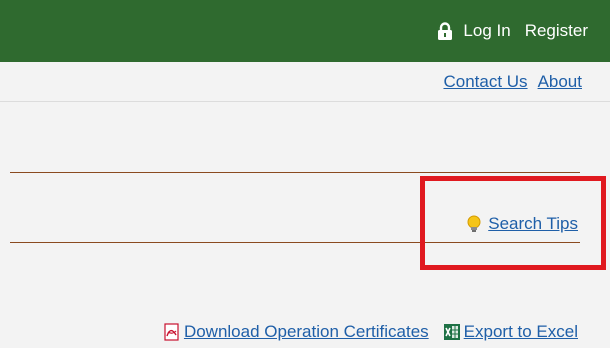  What do you see at coordinates (560, 82) in the screenshot?
I see `about-link: About` at bounding box center [560, 82].